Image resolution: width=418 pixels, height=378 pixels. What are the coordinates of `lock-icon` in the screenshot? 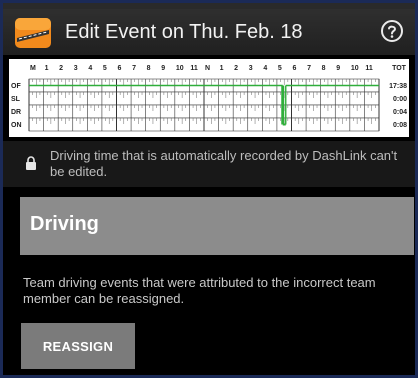 It's located at (31, 163).